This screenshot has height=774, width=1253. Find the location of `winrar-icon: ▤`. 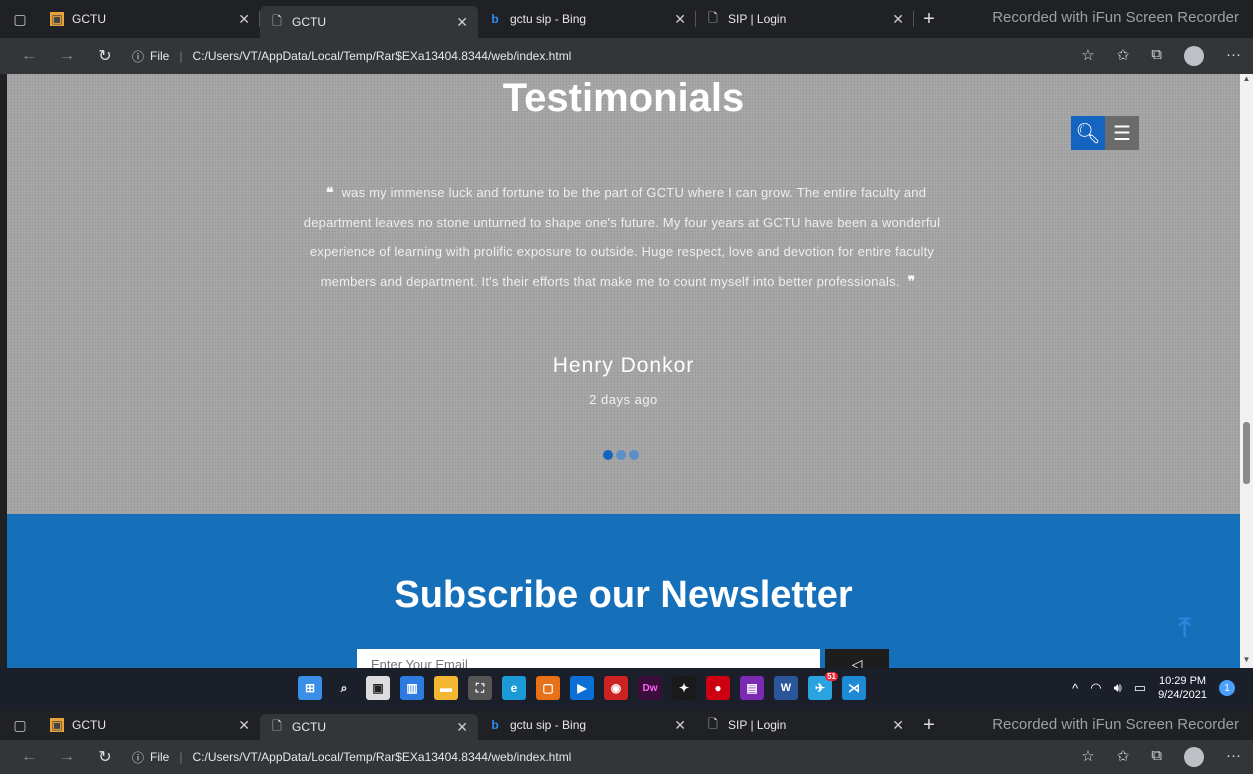

winrar-icon: ▤ is located at coordinates (752, 688).